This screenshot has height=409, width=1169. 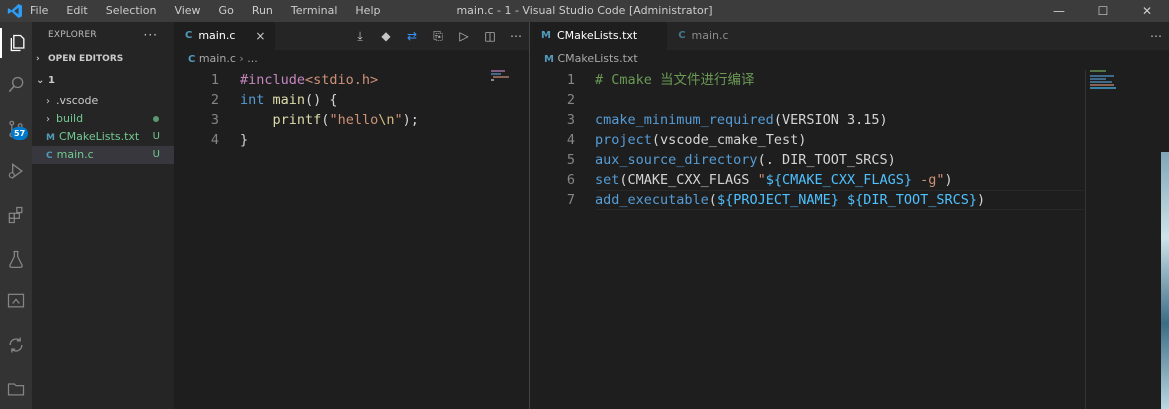 I want to click on activity-bar: 57, so click(x=16, y=215).